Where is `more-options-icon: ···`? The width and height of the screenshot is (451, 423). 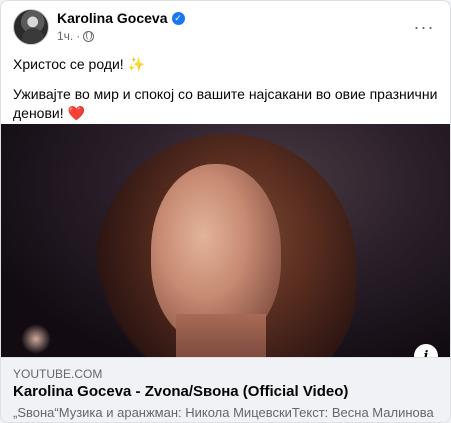 more-options-icon: ··· is located at coordinates (424, 26).